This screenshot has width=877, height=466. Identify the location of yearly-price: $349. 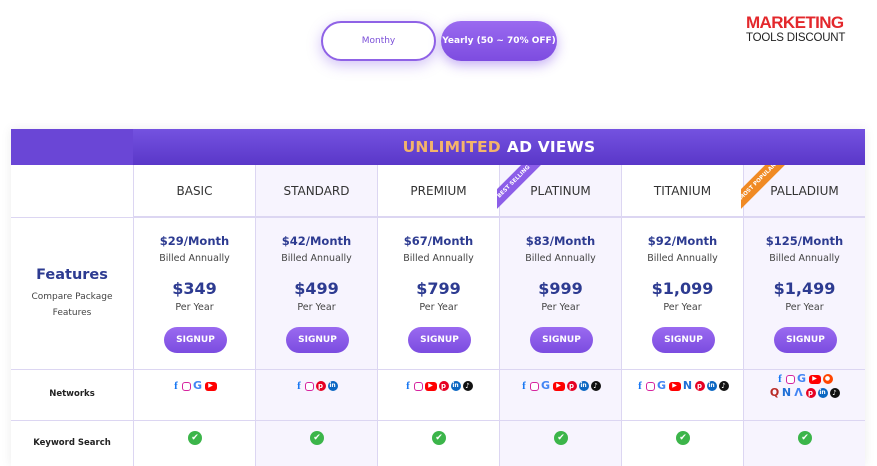
(194, 288).